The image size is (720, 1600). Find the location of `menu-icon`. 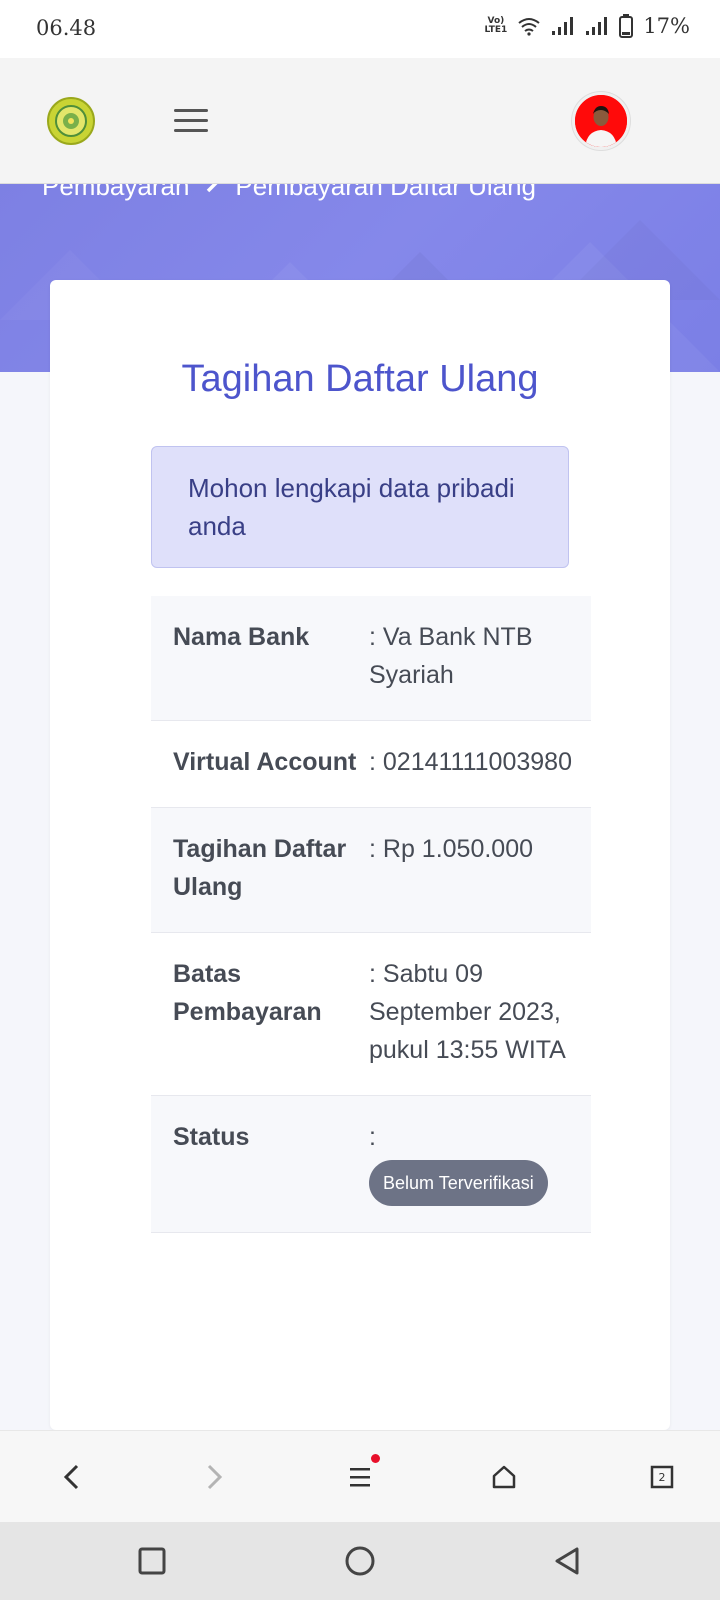

menu-icon is located at coordinates (360, 1477).